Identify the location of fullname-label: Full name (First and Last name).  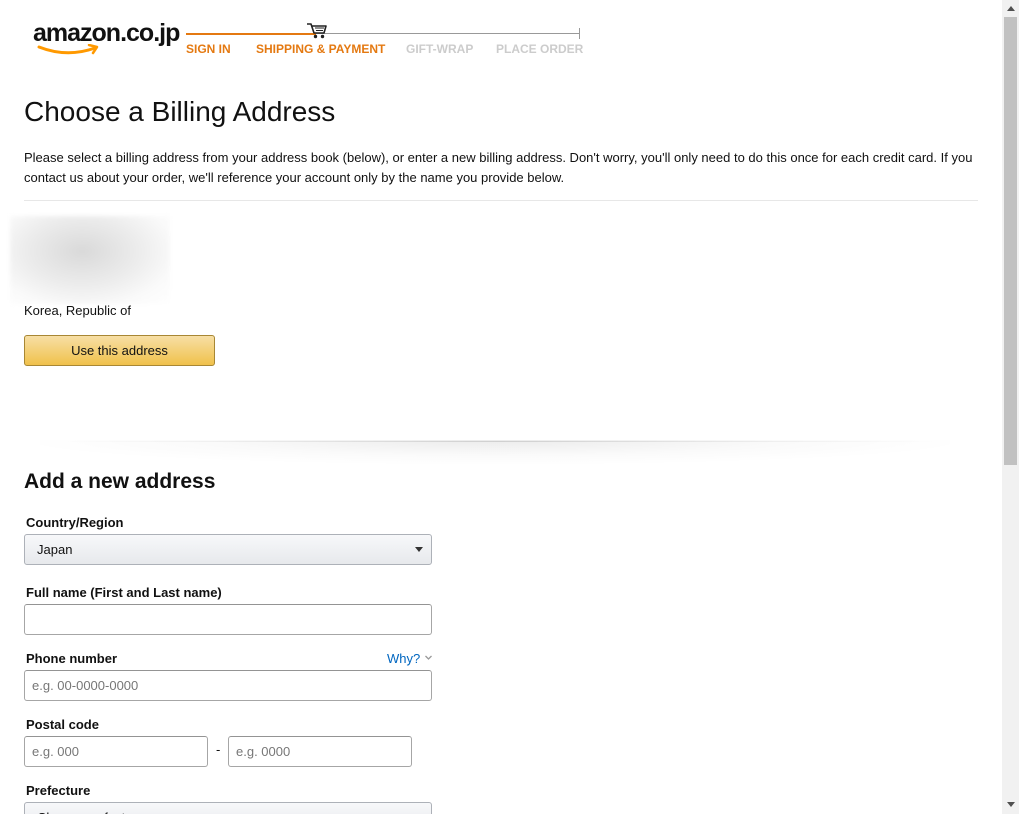
(124, 592).